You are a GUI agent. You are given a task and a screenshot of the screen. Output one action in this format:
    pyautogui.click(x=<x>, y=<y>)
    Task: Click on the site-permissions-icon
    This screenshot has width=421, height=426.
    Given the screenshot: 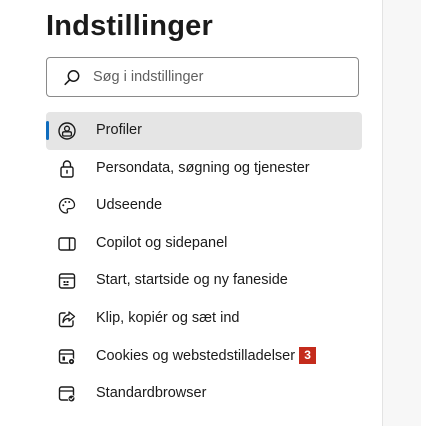 What is the action you would take?
    pyautogui.click(x=67, y=357)
    